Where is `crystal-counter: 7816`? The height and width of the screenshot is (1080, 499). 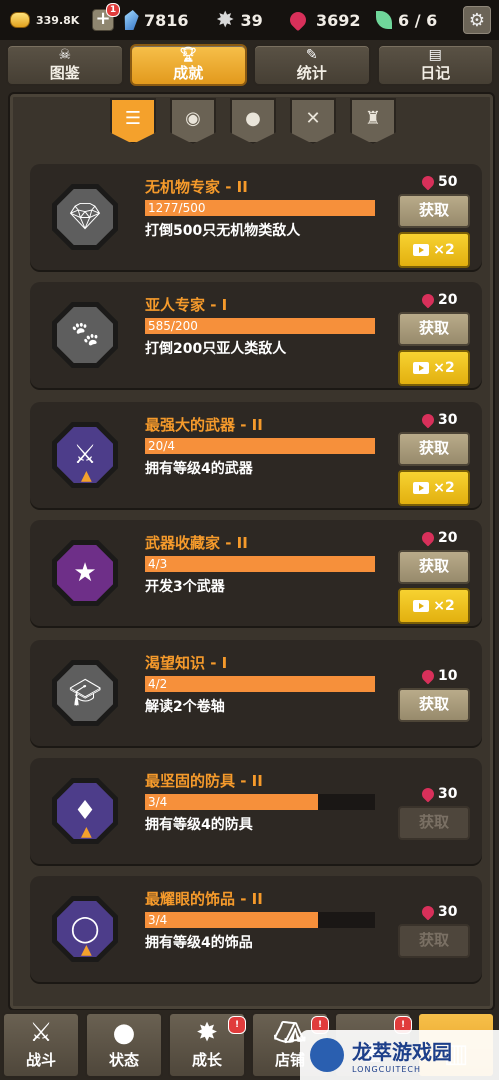 crystal-counter: 7816 is located at coordinates (156, 20).